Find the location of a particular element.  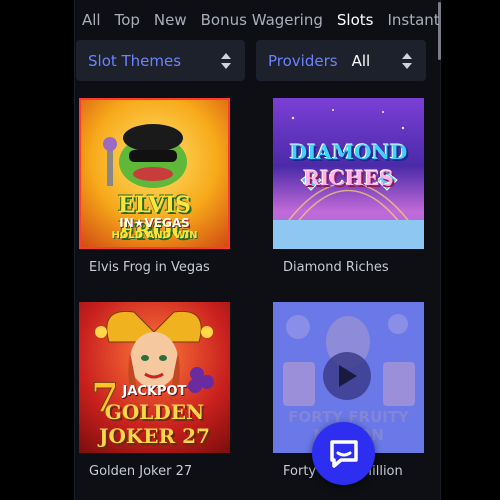

tab-bonus-wagering: Bonus Wagering is located at coordinates (262, 22).